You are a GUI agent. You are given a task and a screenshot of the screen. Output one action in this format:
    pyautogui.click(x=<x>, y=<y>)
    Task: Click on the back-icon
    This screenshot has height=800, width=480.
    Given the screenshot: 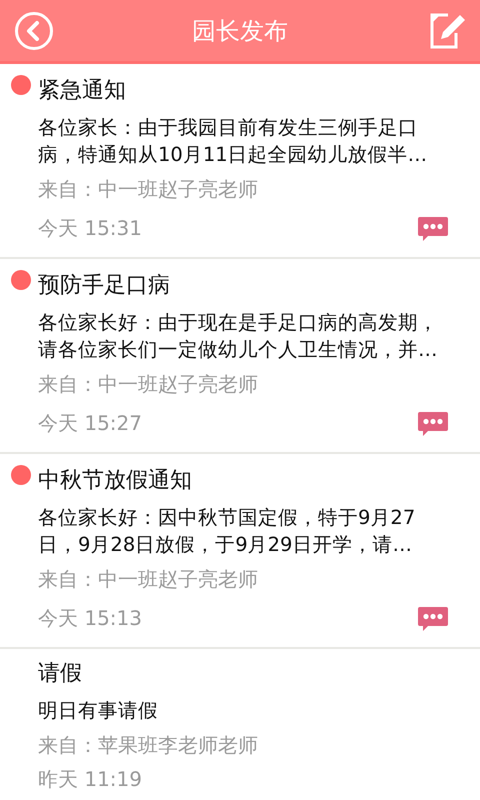 What is the action you would take?
    pyautogui.click(x=34, y=30)
    